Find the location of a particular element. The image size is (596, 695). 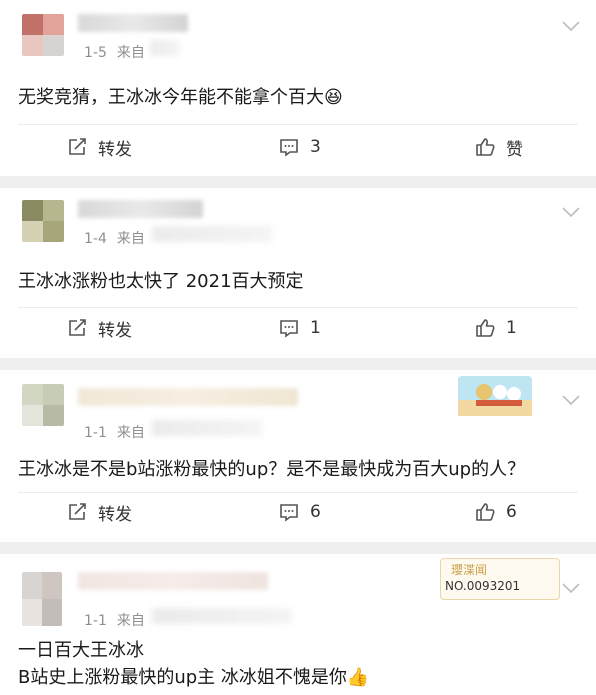

like-label: 赞 is located at coordinates (514, 149).